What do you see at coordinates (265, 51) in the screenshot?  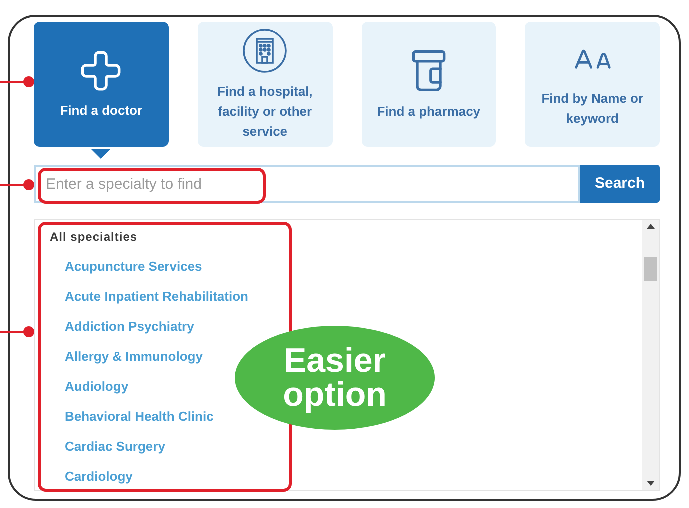 I see `building-icon` at bounding box center [265, 51].